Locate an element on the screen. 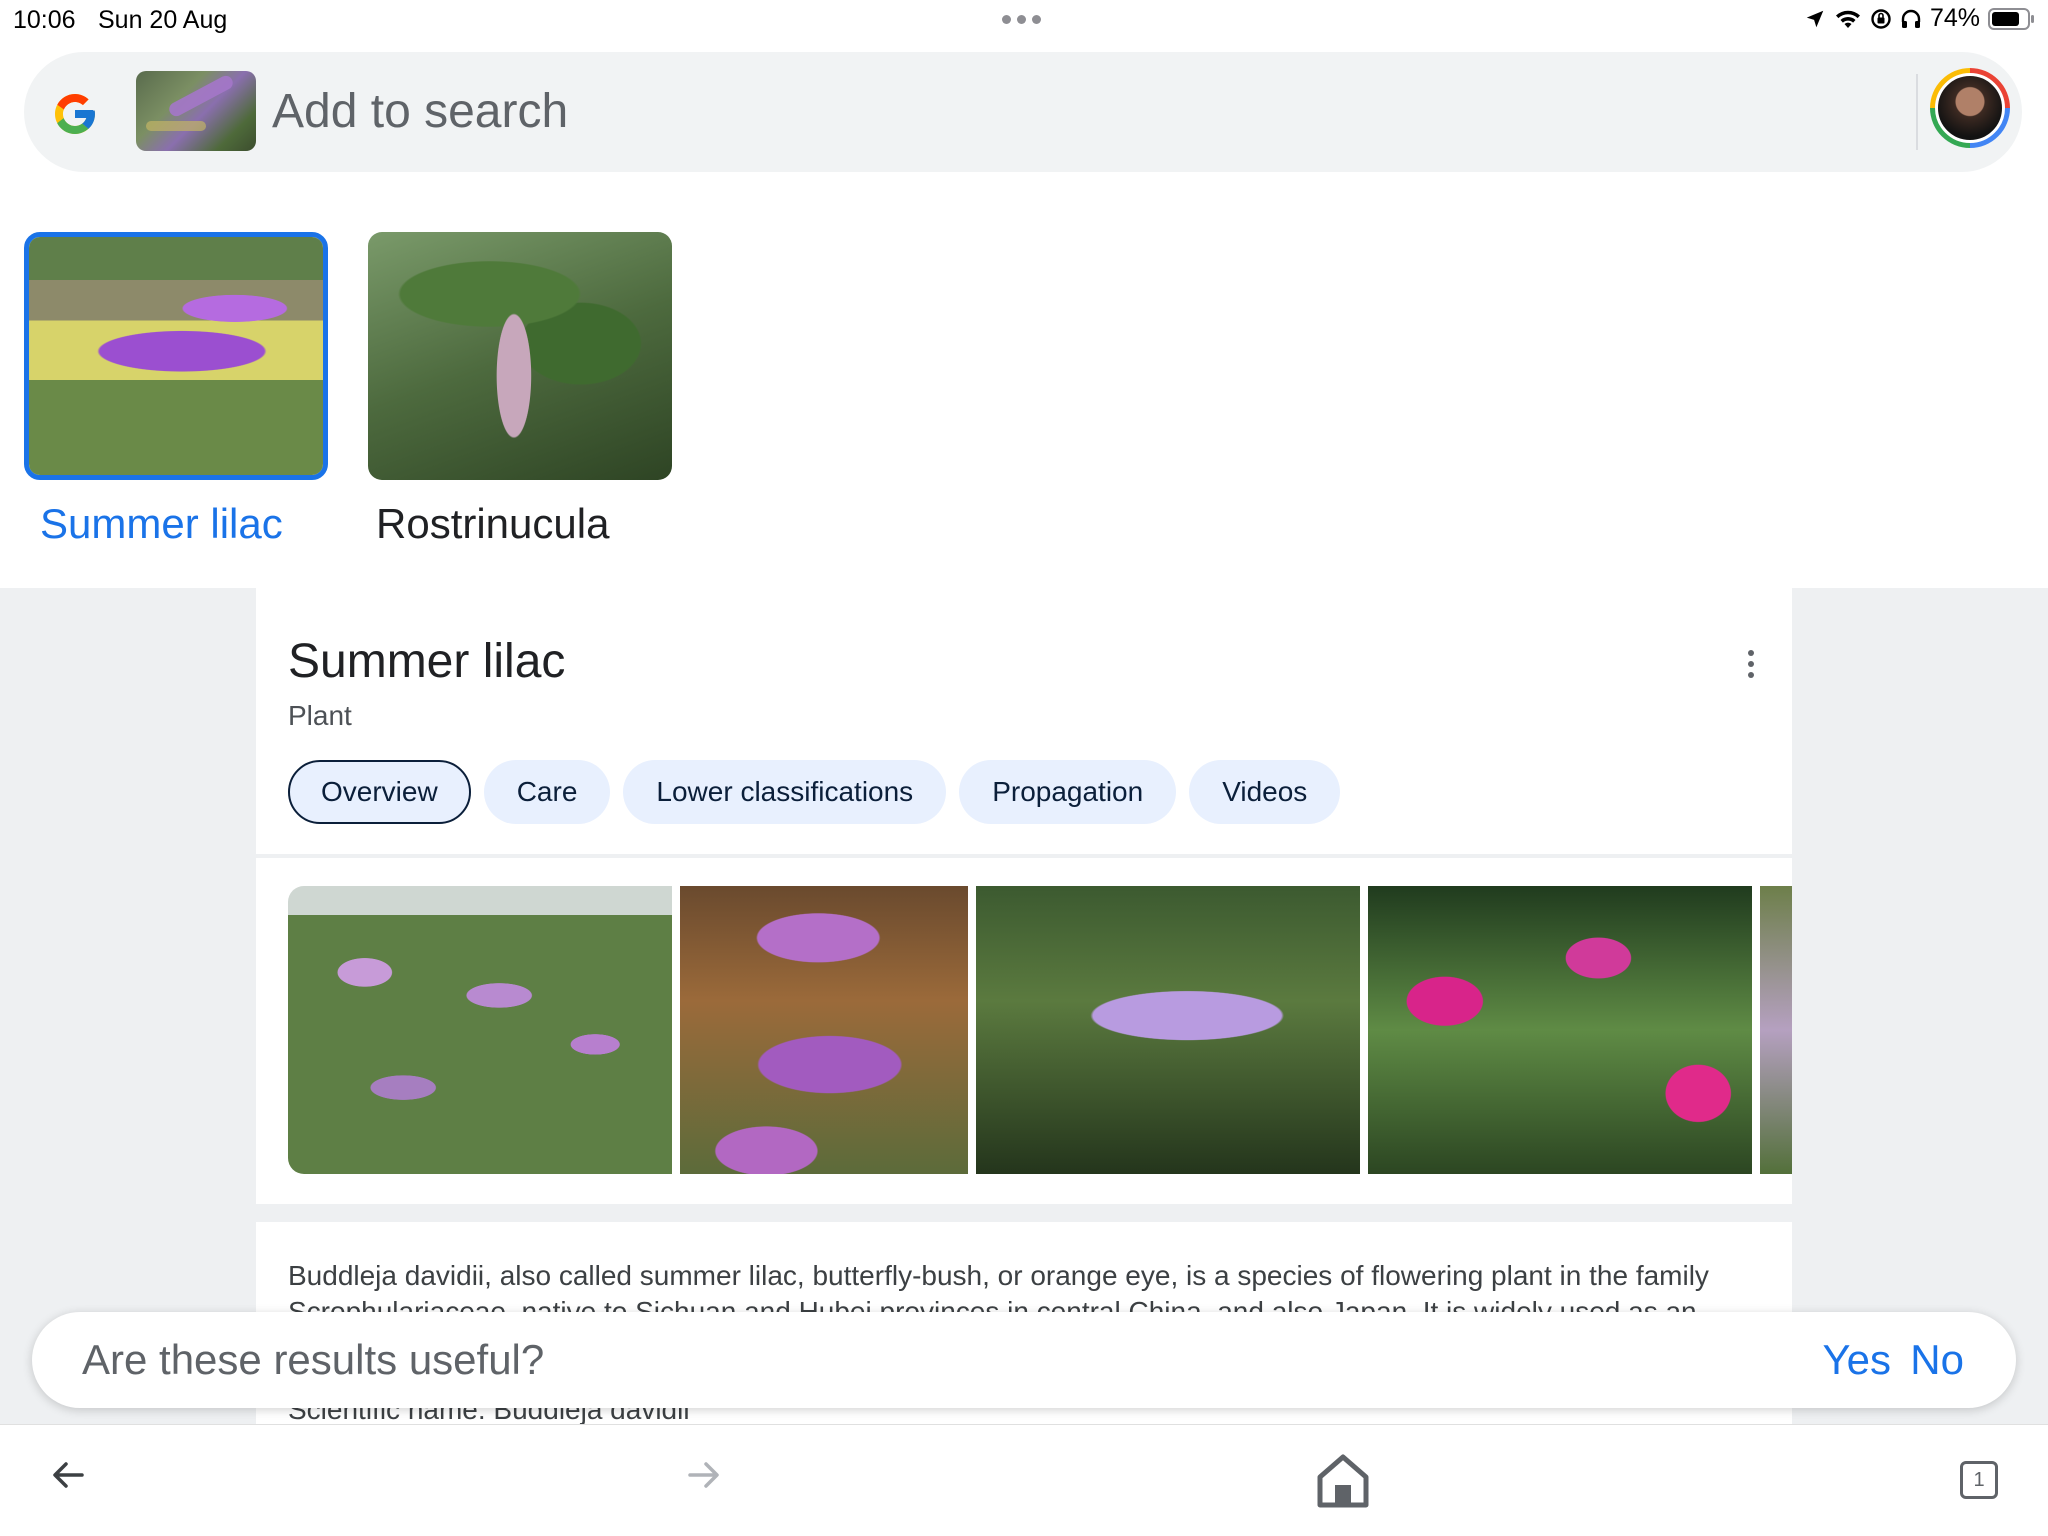 The width and height of the screenshot is (2048, 1536). panel-subtitle: Plant is located at coordinates (320, 715).